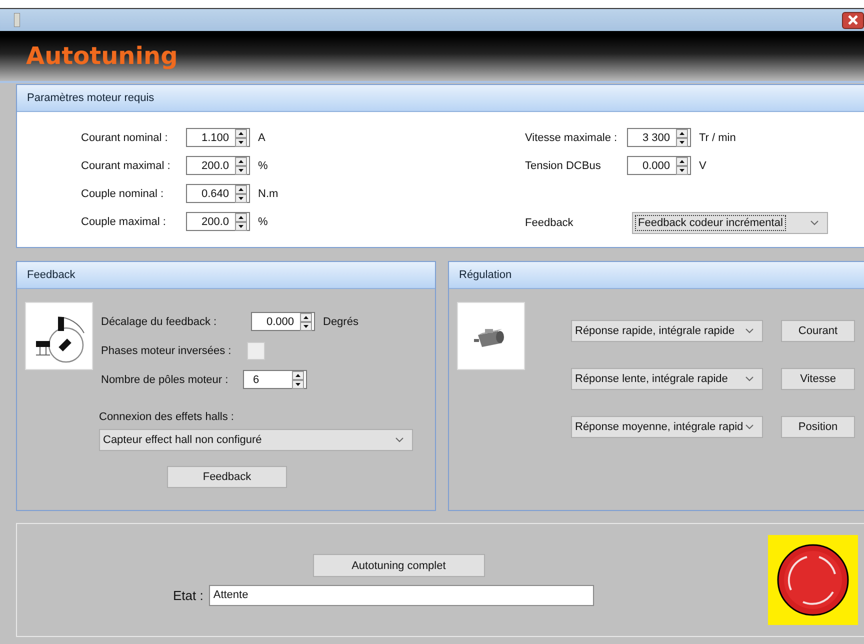 This screenshot has width=864, height=644. What do you see at coordinates (159, 322) in the screenshot?
I see `field-label: Décalage du feedback :` at bounding box center [159, 322].